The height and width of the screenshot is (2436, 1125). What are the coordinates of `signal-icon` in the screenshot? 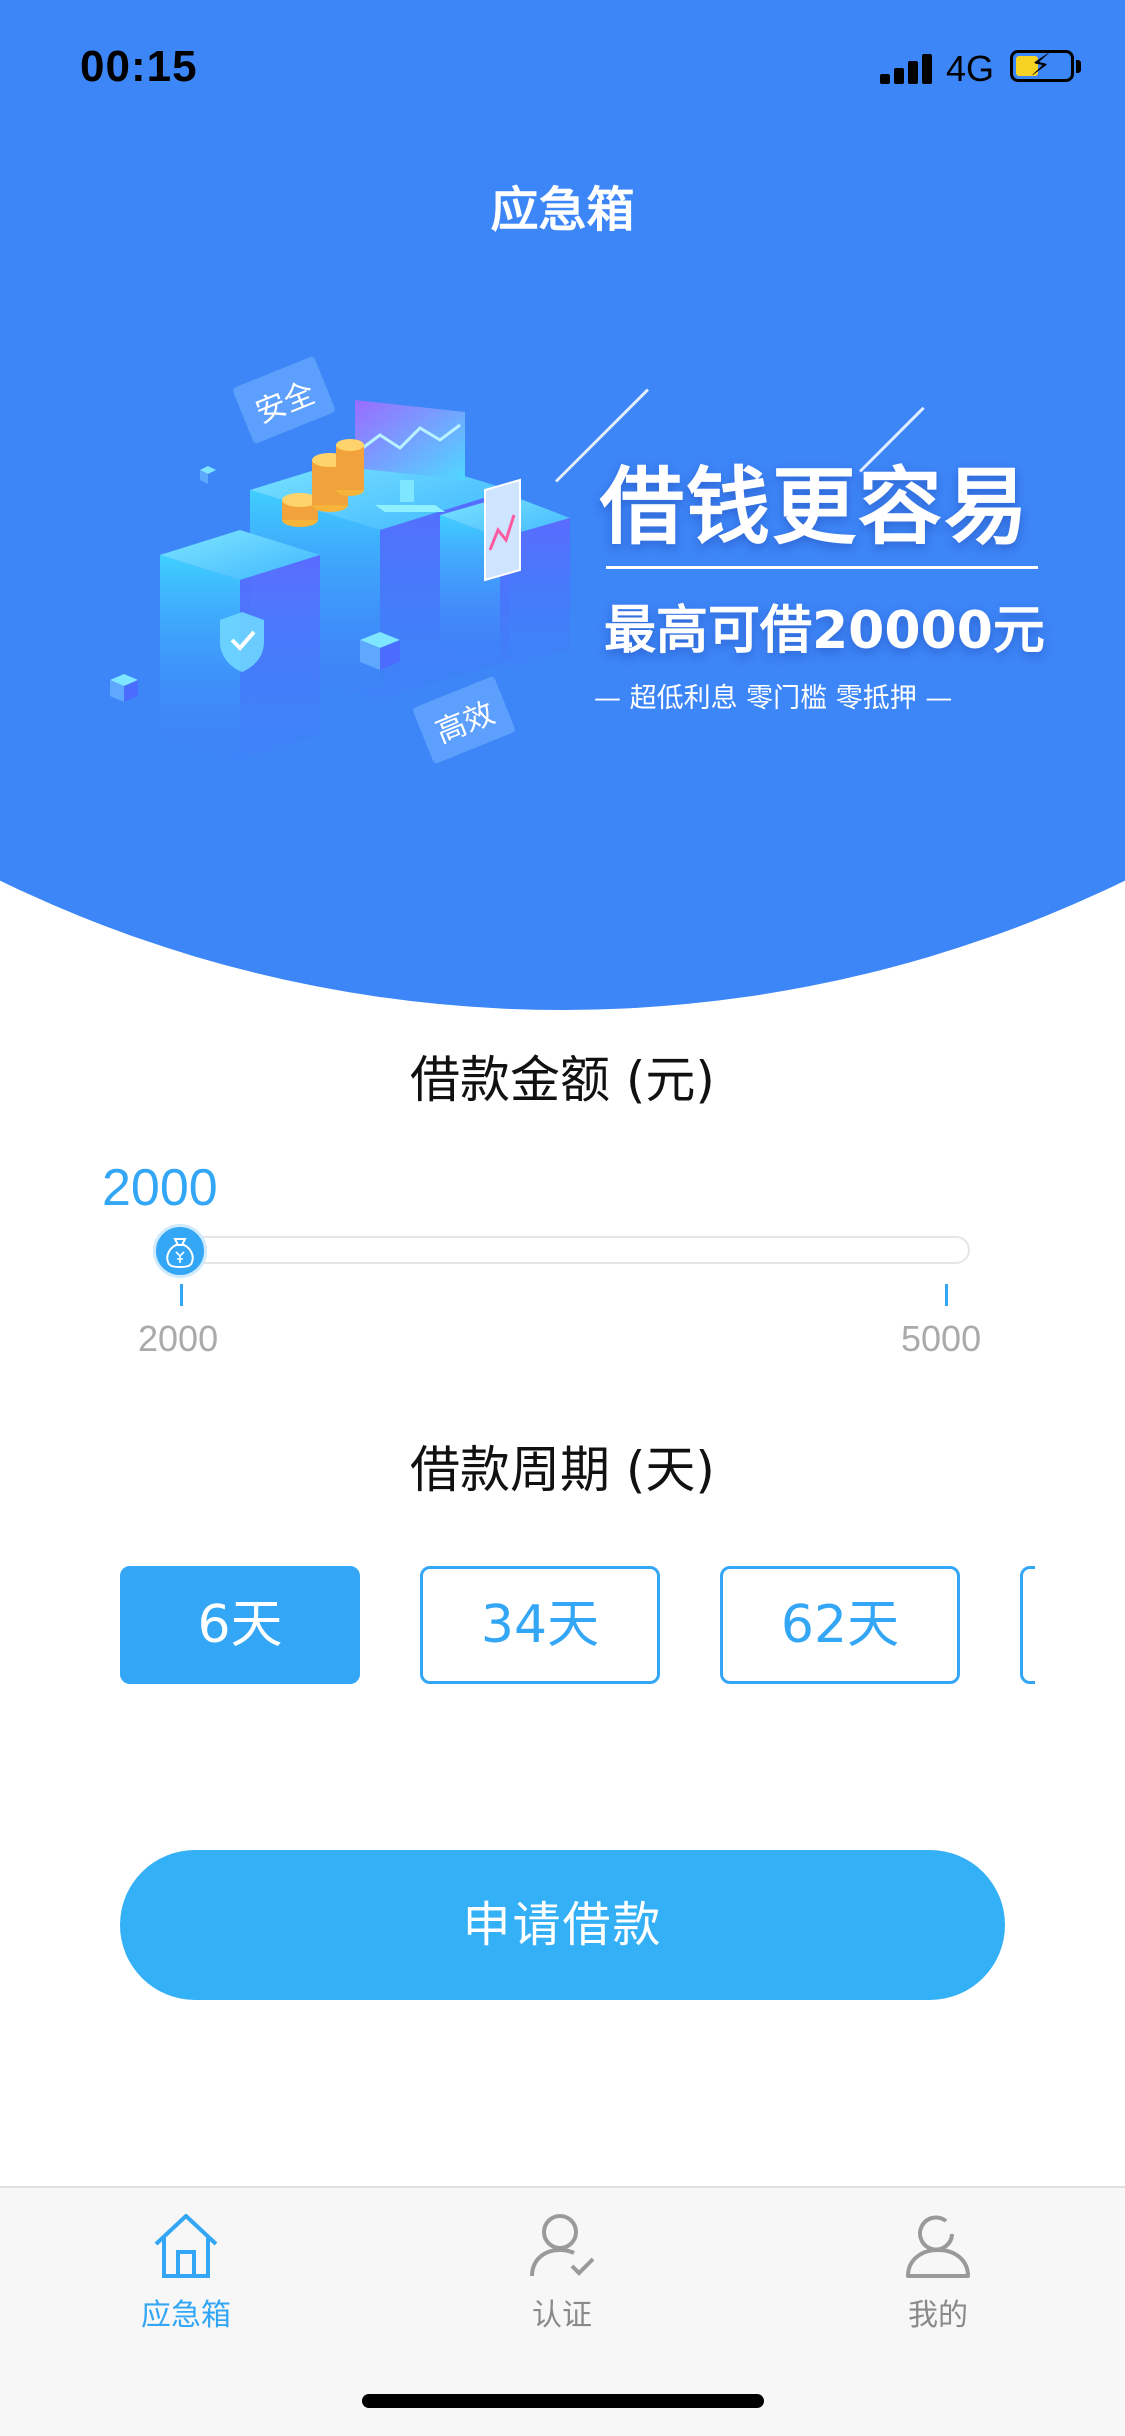 It's located at (908, 68).